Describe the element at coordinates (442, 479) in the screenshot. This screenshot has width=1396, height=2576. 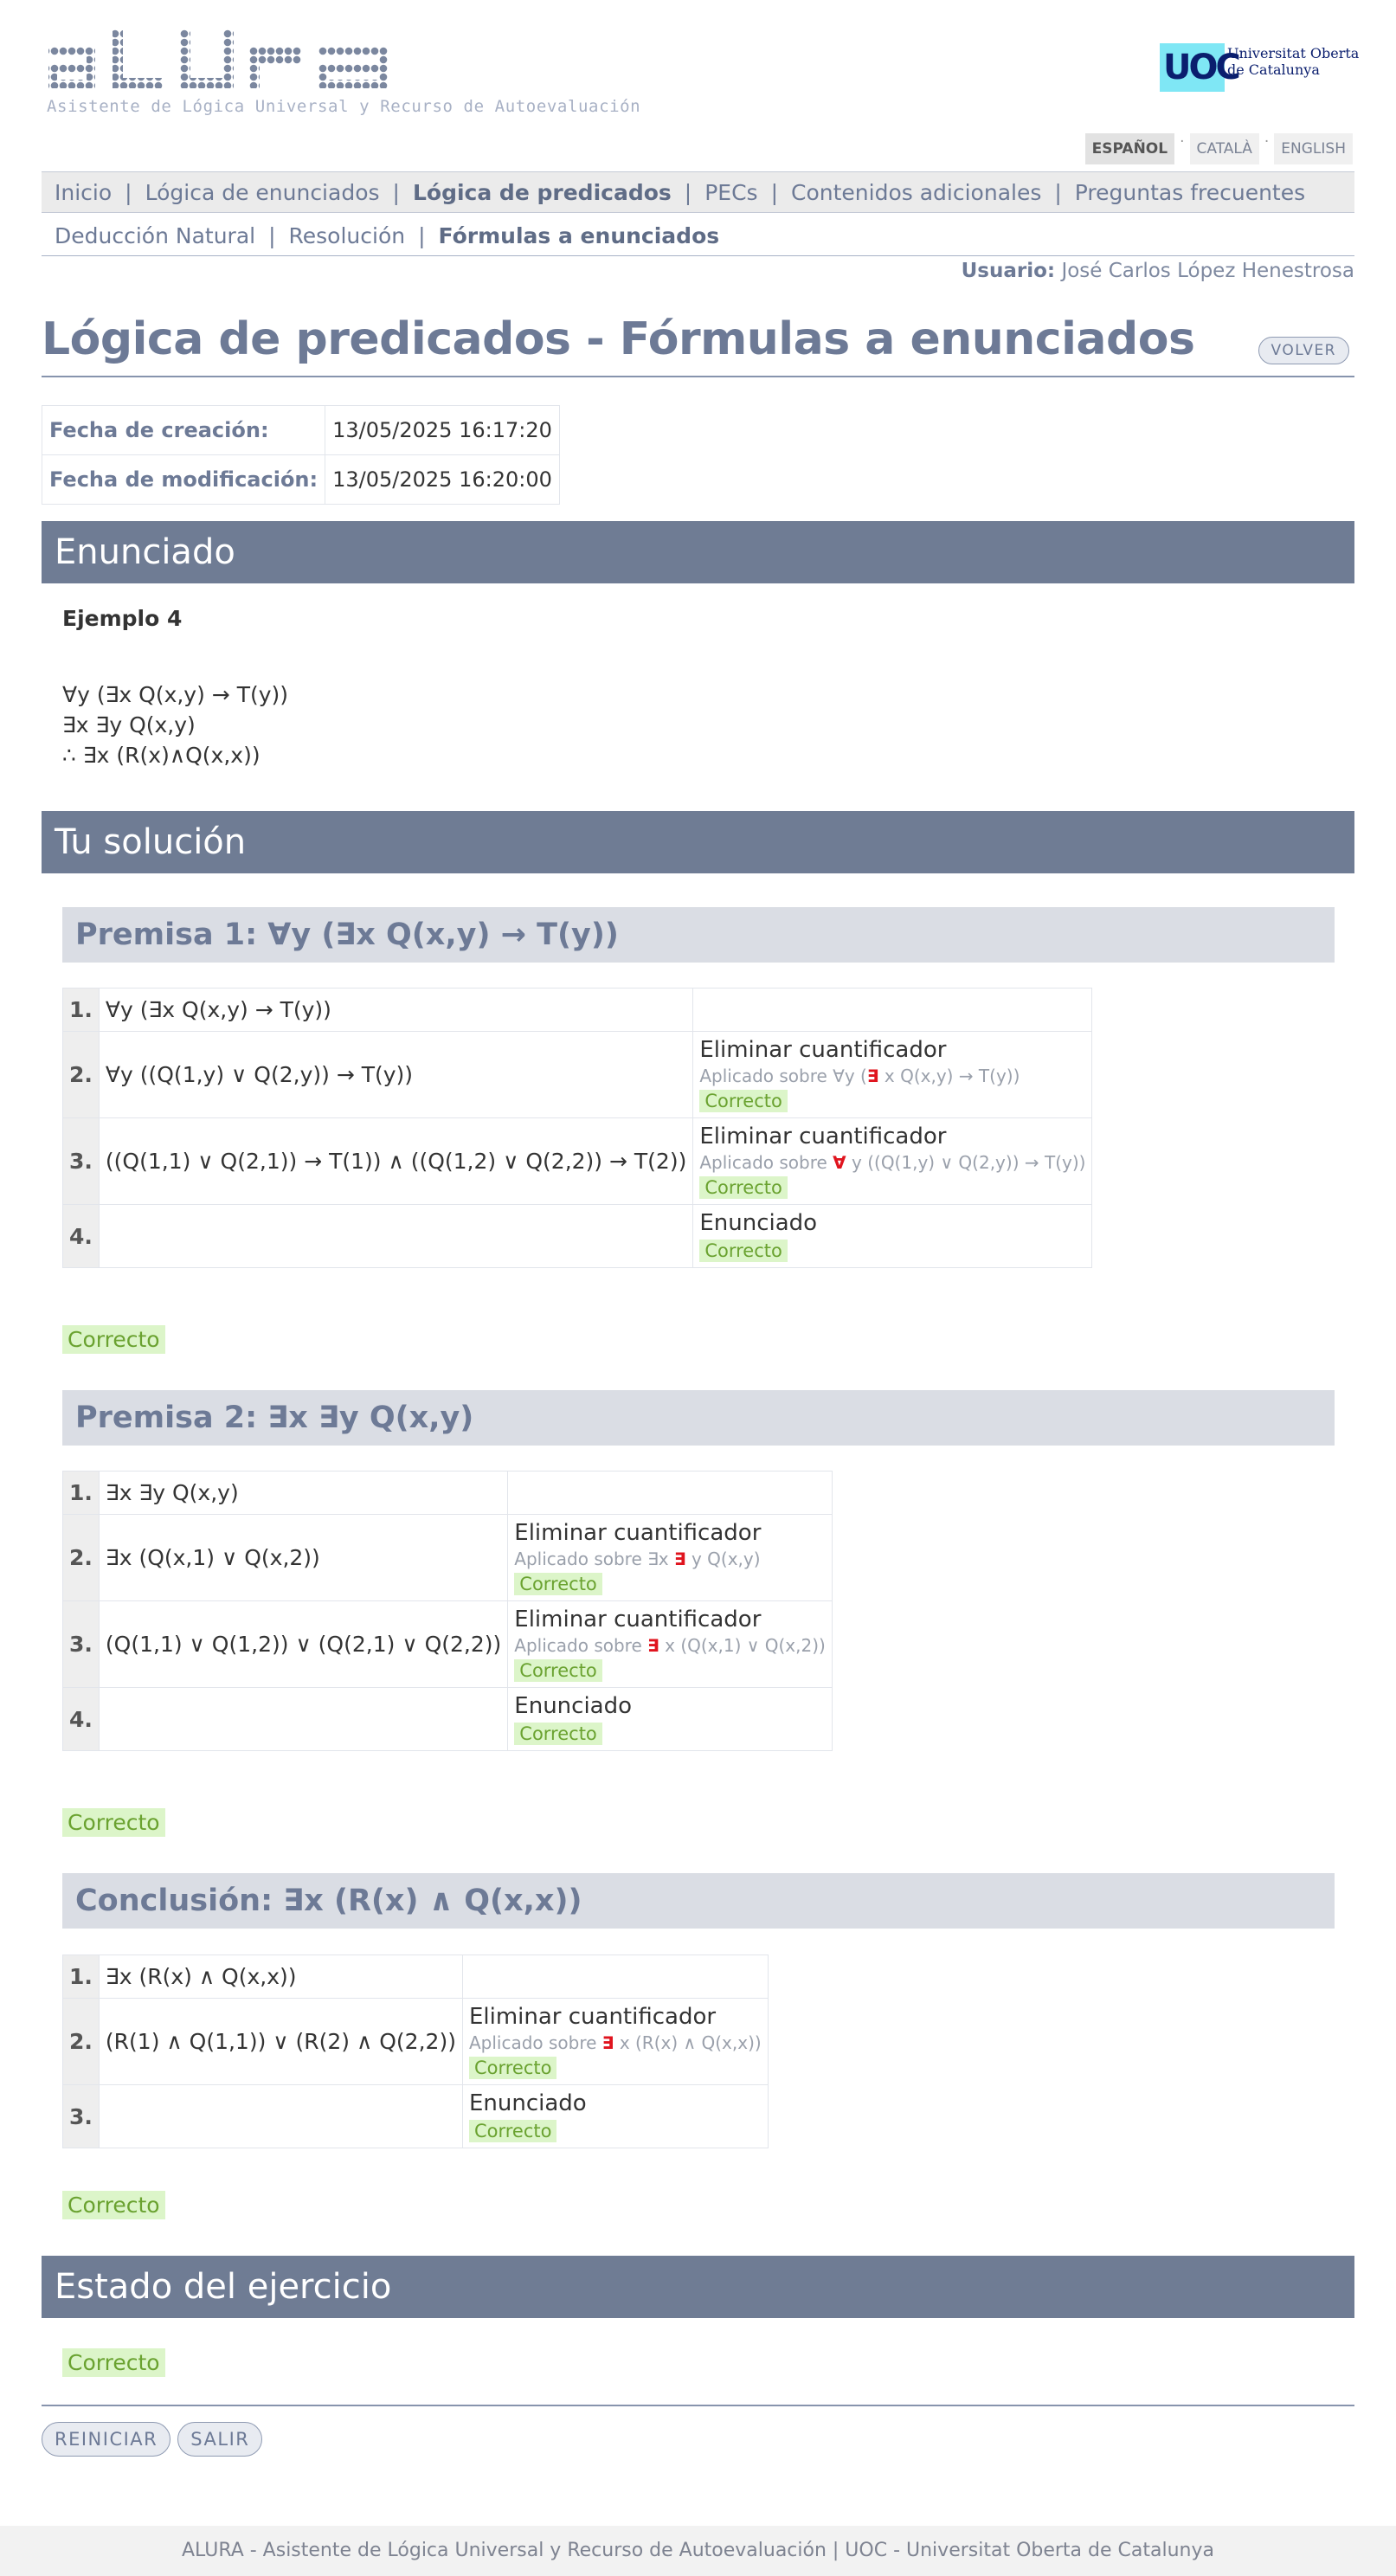
I see `modified-value: 13/05/2025 16:20:00` at that location.